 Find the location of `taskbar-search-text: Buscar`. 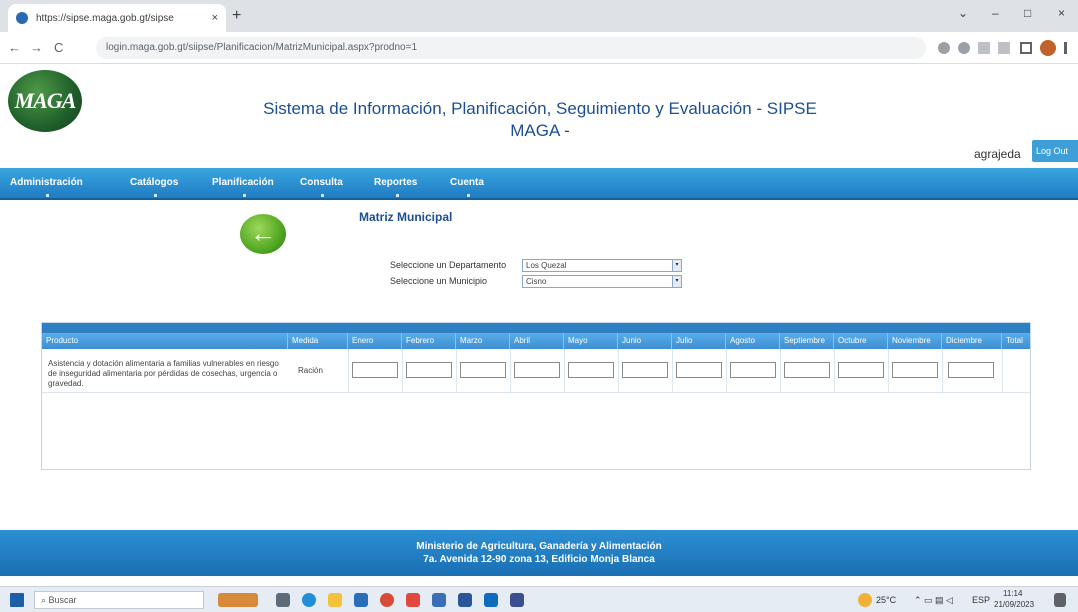

taskbar-search-text: Buscar is located at coordinates (62, 600).